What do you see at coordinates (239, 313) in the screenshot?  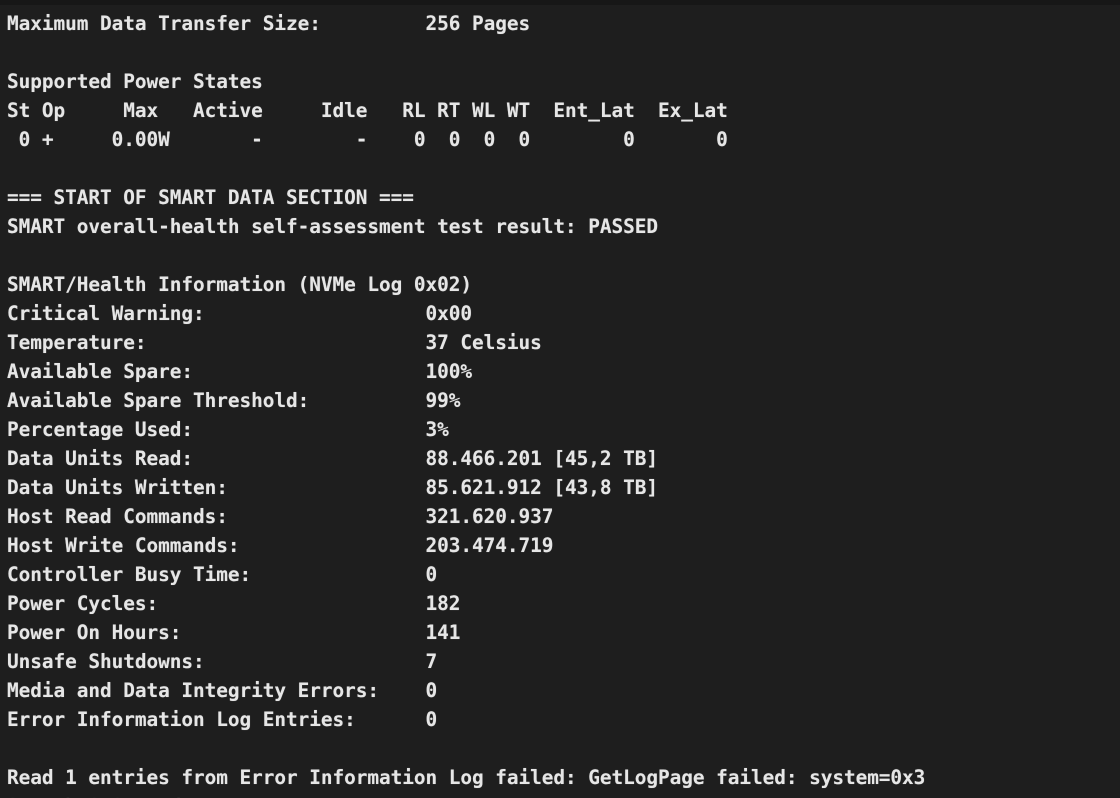 I see `terminal-line-critical-warning: Critical Warning: 0x00` at bounding box center [239, 313].